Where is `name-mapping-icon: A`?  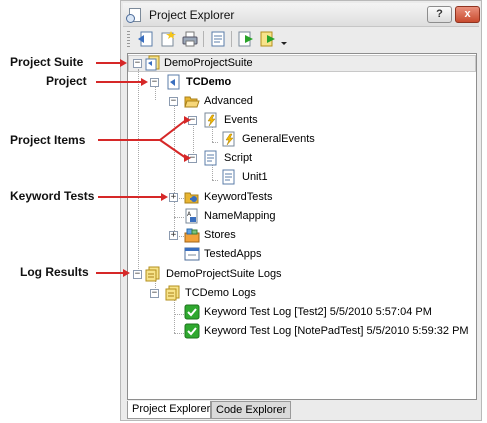 name-mapping-icon: A is located at coordinates (192, 216).